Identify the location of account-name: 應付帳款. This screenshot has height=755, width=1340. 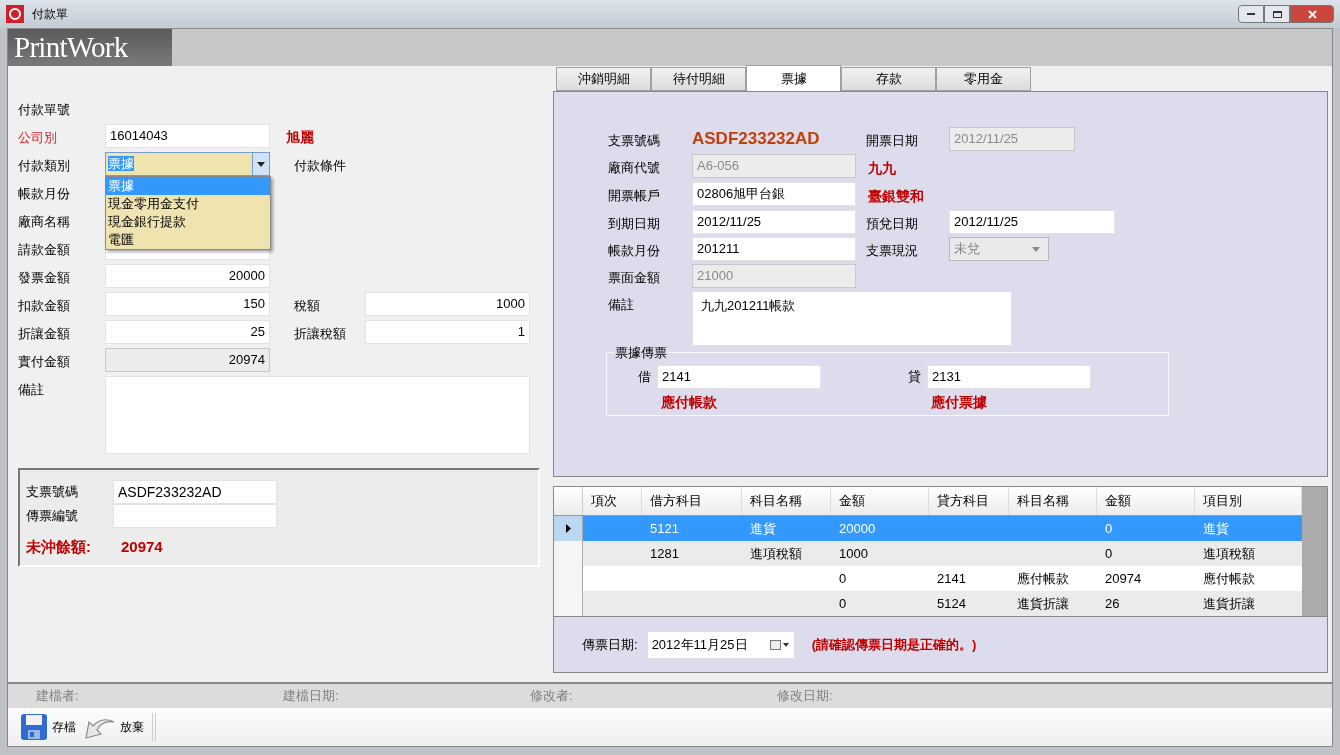
(689, 402).